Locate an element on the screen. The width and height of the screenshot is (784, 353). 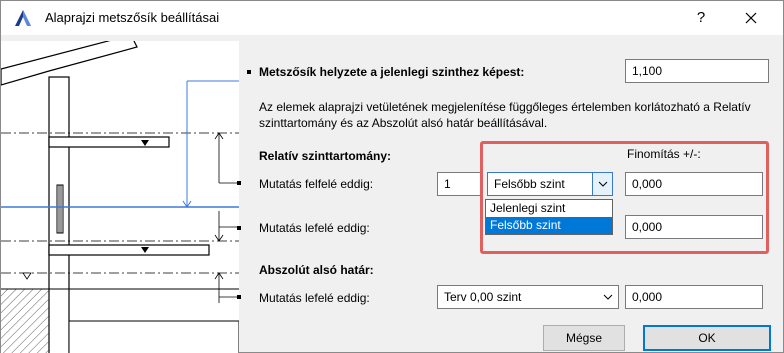
close-icon is located at coordinates (751, 18).